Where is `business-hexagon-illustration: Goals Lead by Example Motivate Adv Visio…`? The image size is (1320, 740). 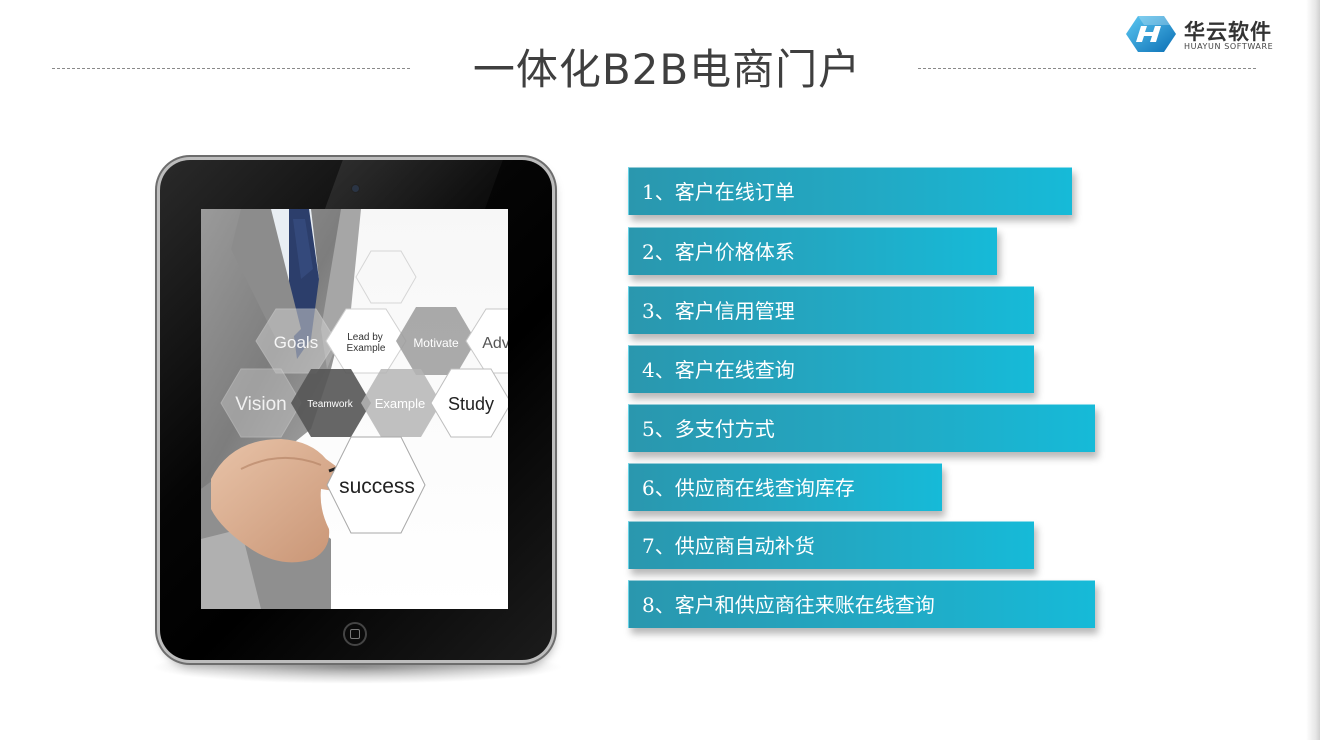
business-hexagon-illustration: Goals Lead by Example Motivate Adv Visio… is located at coordinates (354, 409).